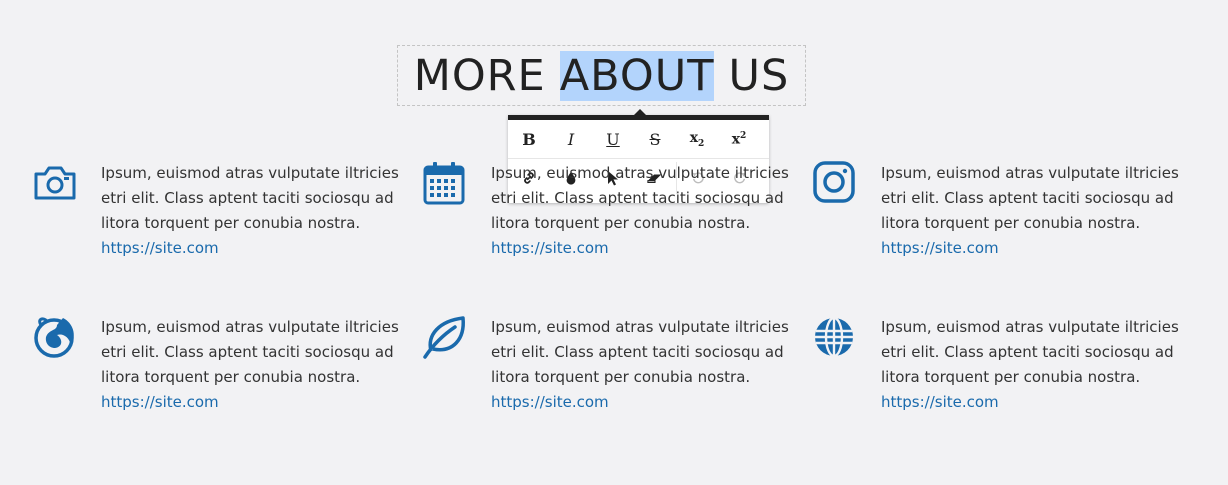 Image resolution: width=1228 pixels, height=485 pixels. I want to click on instagram-icon, so click(834, 182).